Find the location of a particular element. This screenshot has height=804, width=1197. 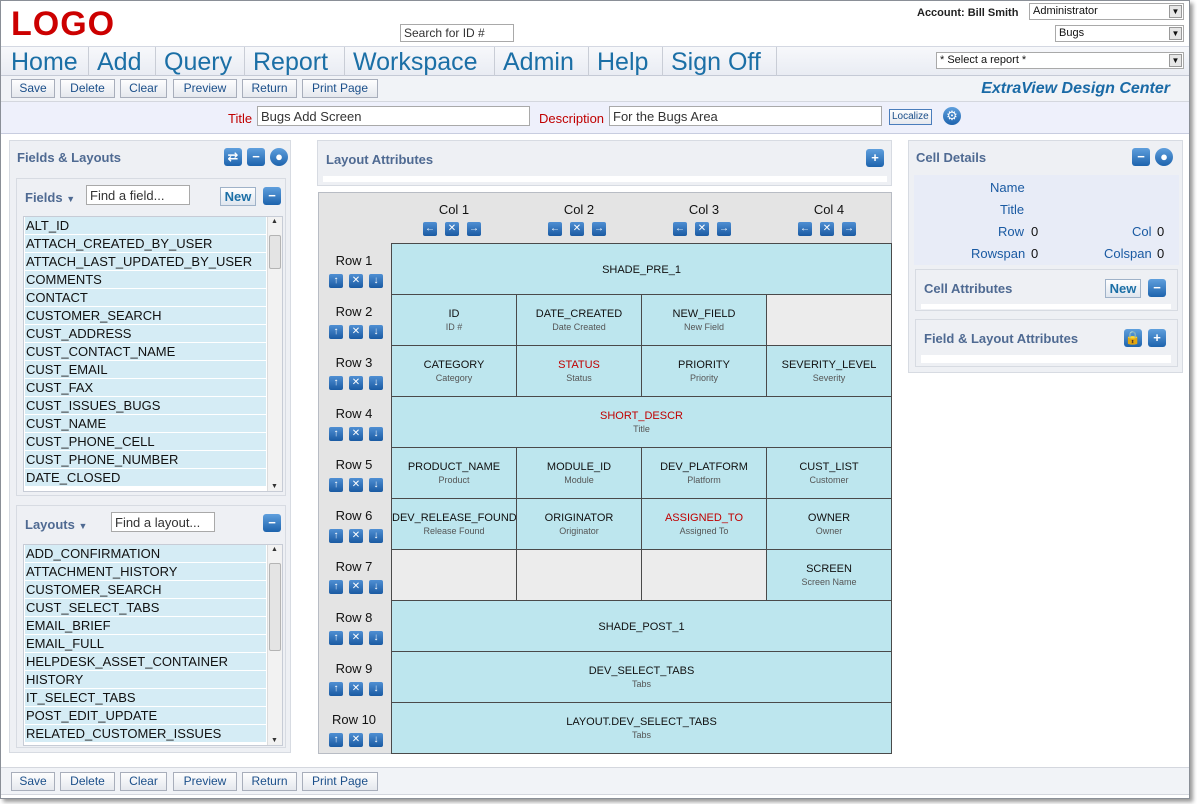

nav-home: Home is located at coordinates (46, 61).